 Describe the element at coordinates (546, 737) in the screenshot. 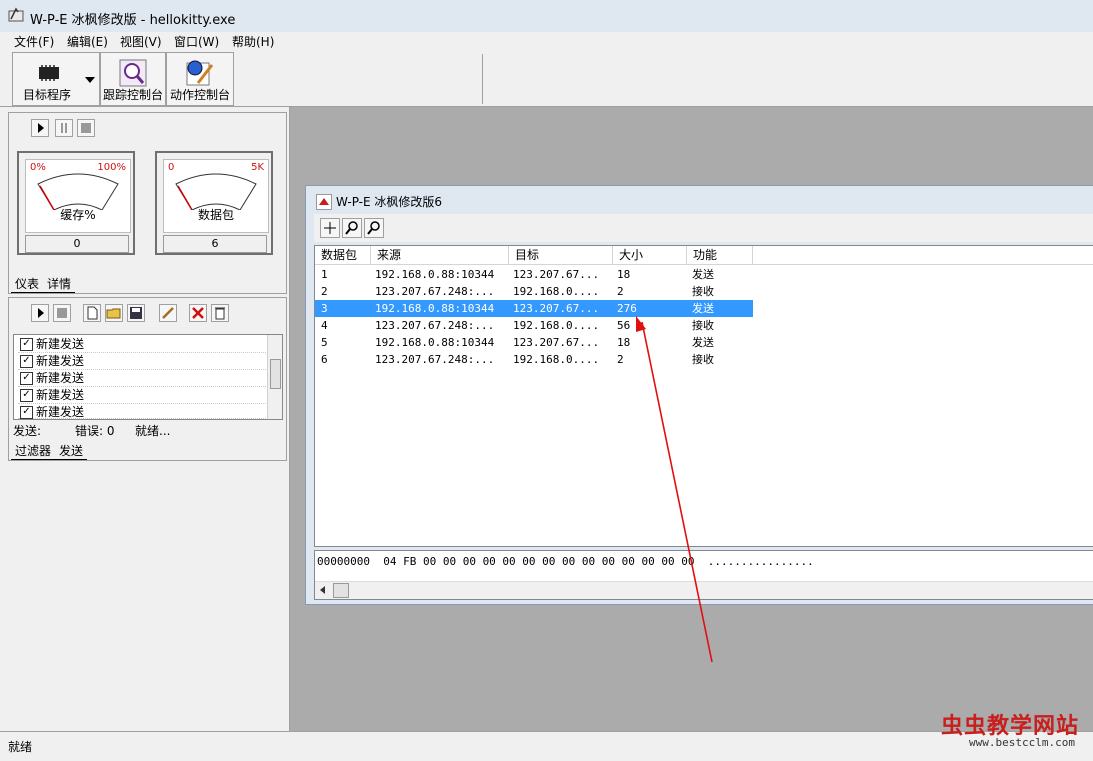

I see `status-bar: 就绪 虫虫教学网站 www.bestcclm.com` at that location.